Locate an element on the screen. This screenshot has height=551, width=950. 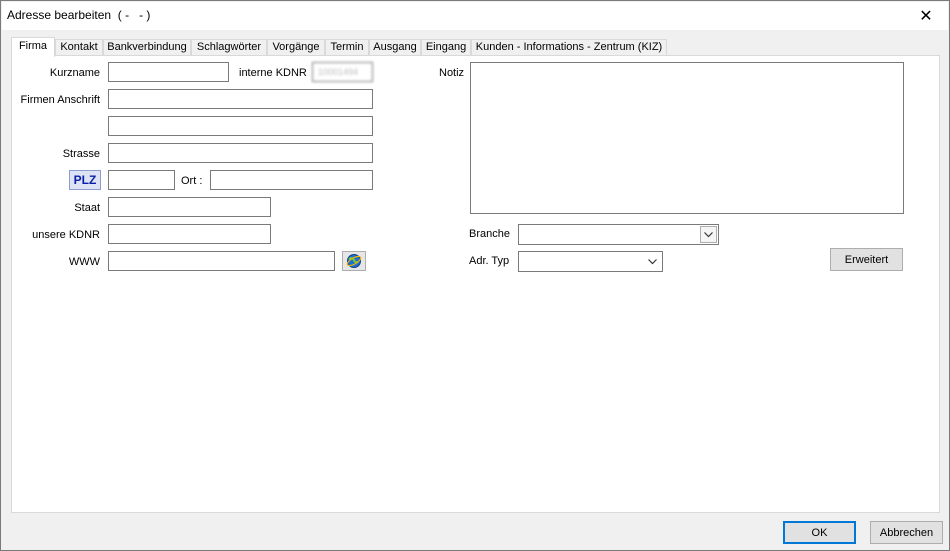
tab-label: Firma is located at coordinates (33, 46).